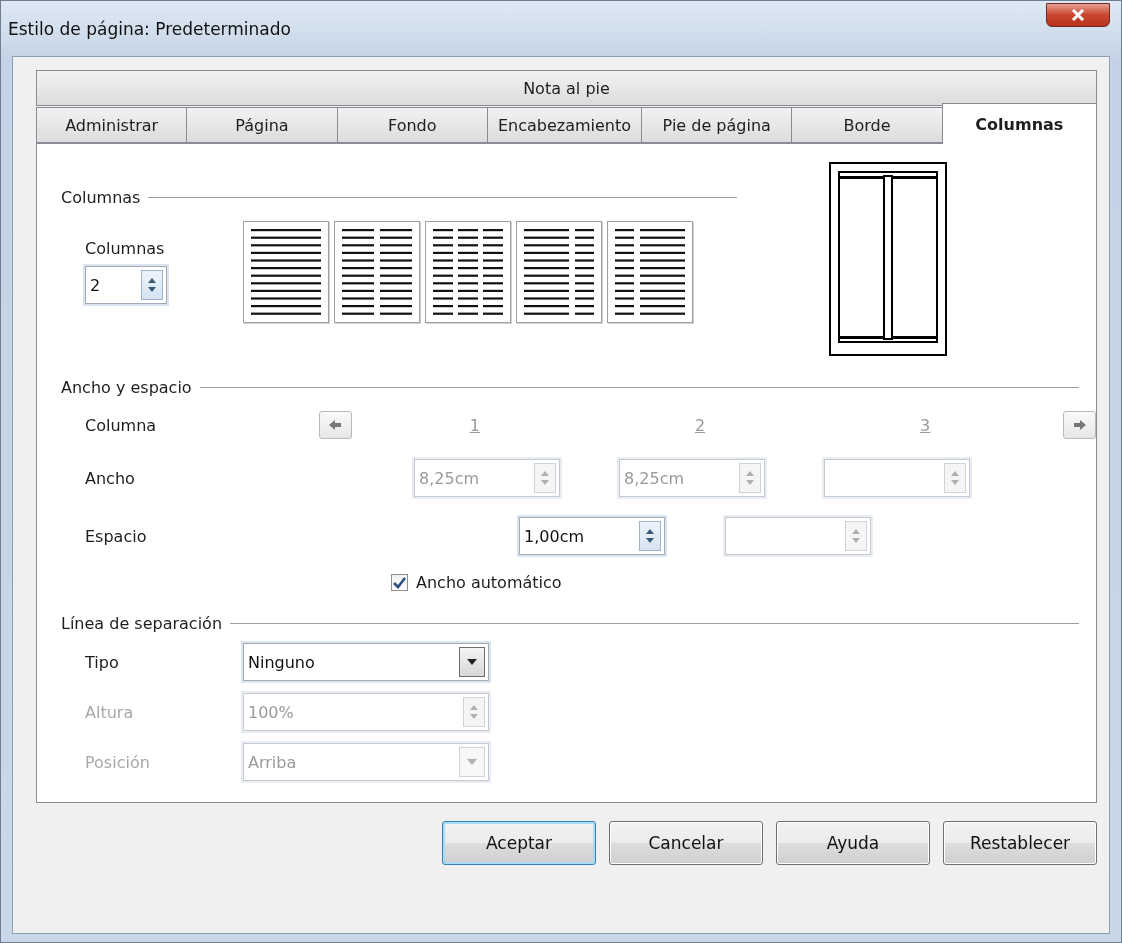  I want to click on field-label: Posición, so click(118, 762).